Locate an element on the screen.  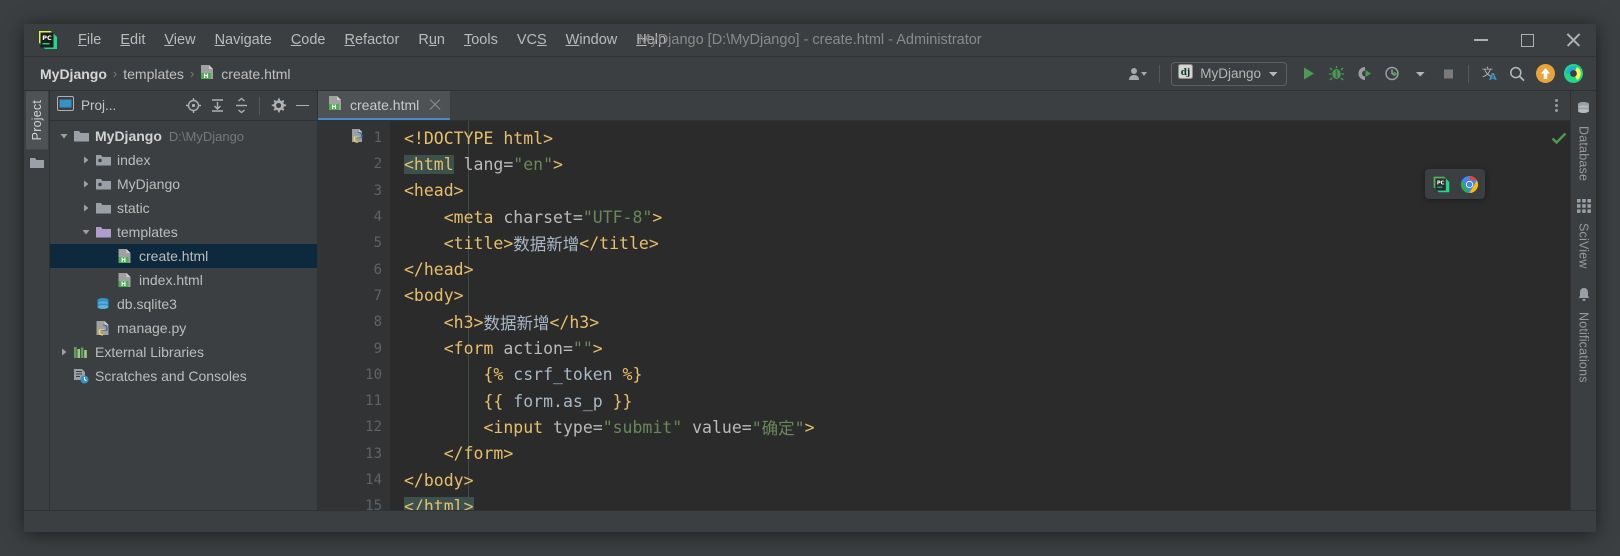
breadcrumb-item-templates: templates is located at coordinates (153, 74).